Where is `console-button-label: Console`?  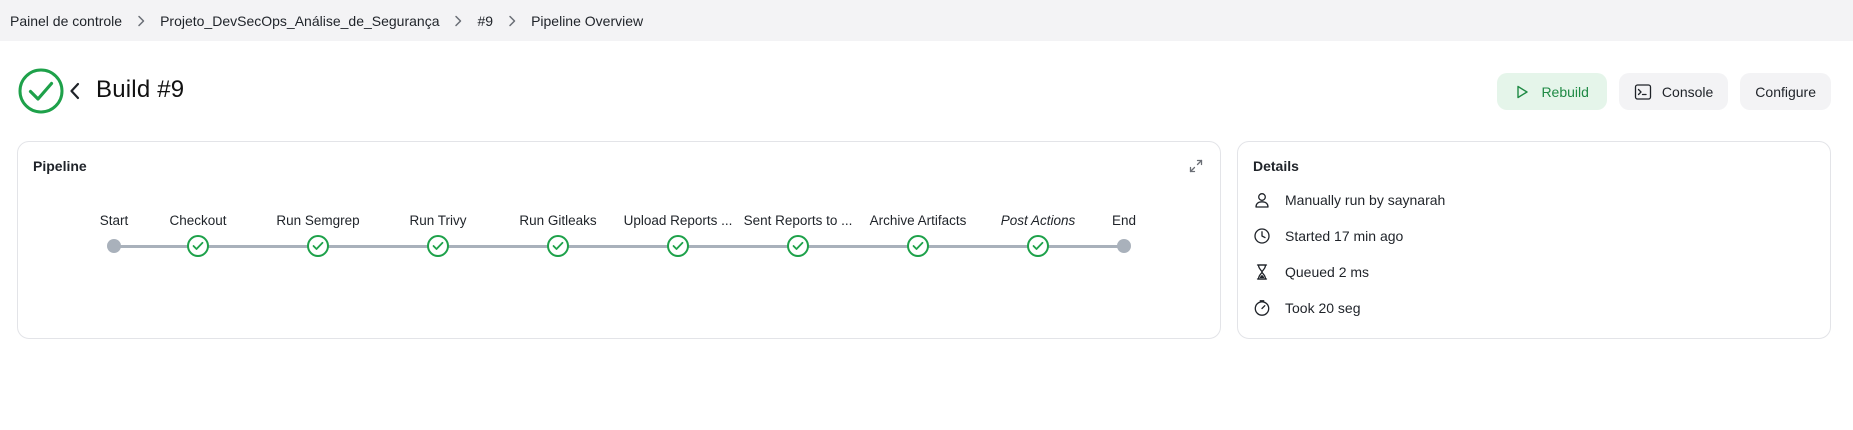 console-button-label: Console is located at coordinates (1687, 91).